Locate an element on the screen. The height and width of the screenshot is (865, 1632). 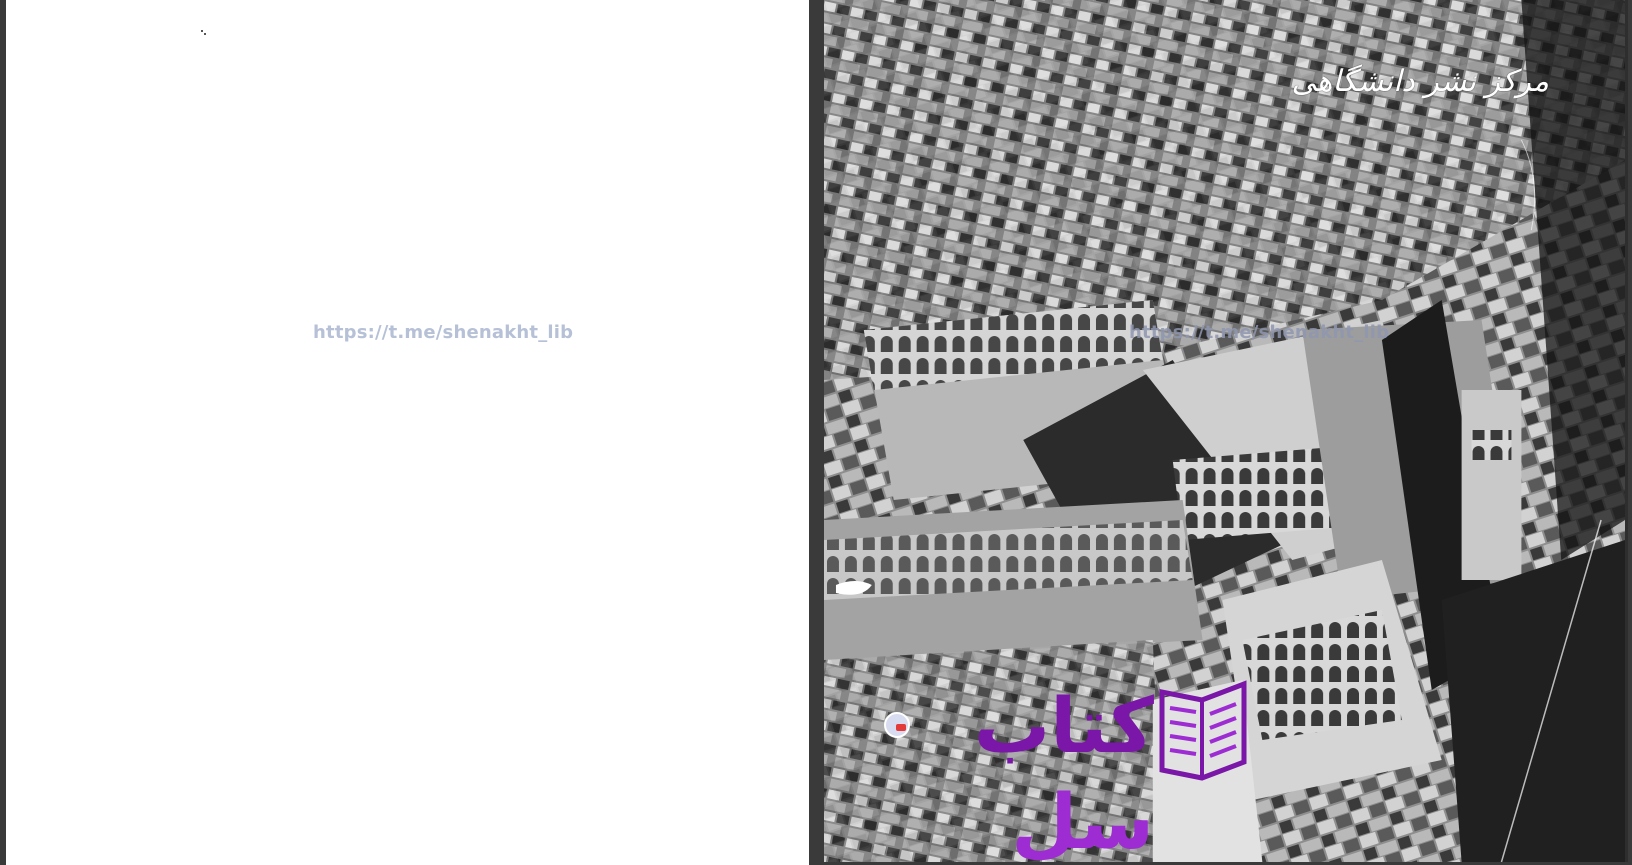
flag-badge-icon is located at coordinates (897, 725).